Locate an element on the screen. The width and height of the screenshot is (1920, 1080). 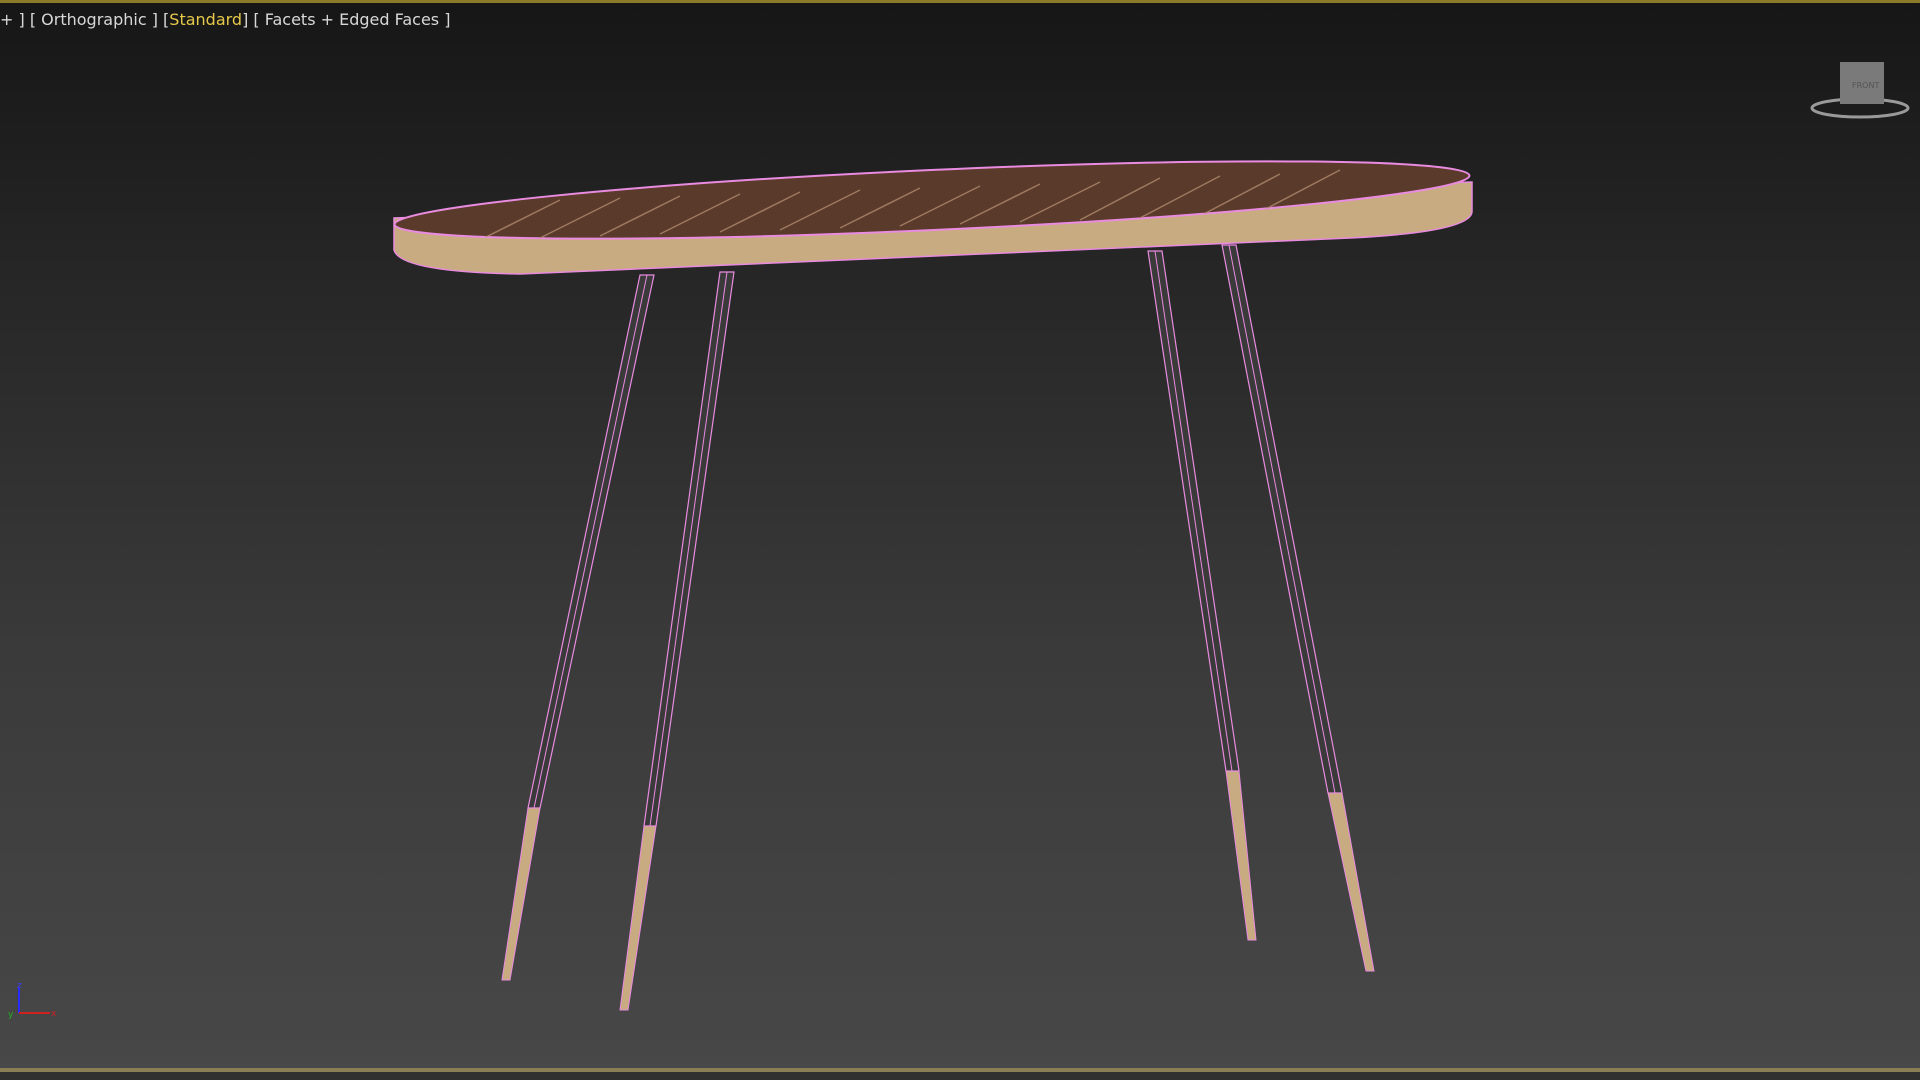
viewcube-face-label: FRONT is located at coordinates (1865, 85).